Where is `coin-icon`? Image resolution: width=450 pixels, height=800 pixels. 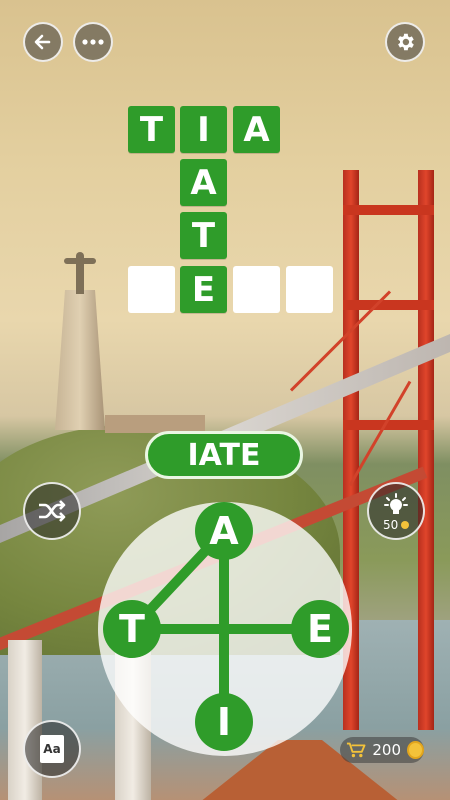 coin-icon is located at coordinates (415, 750).